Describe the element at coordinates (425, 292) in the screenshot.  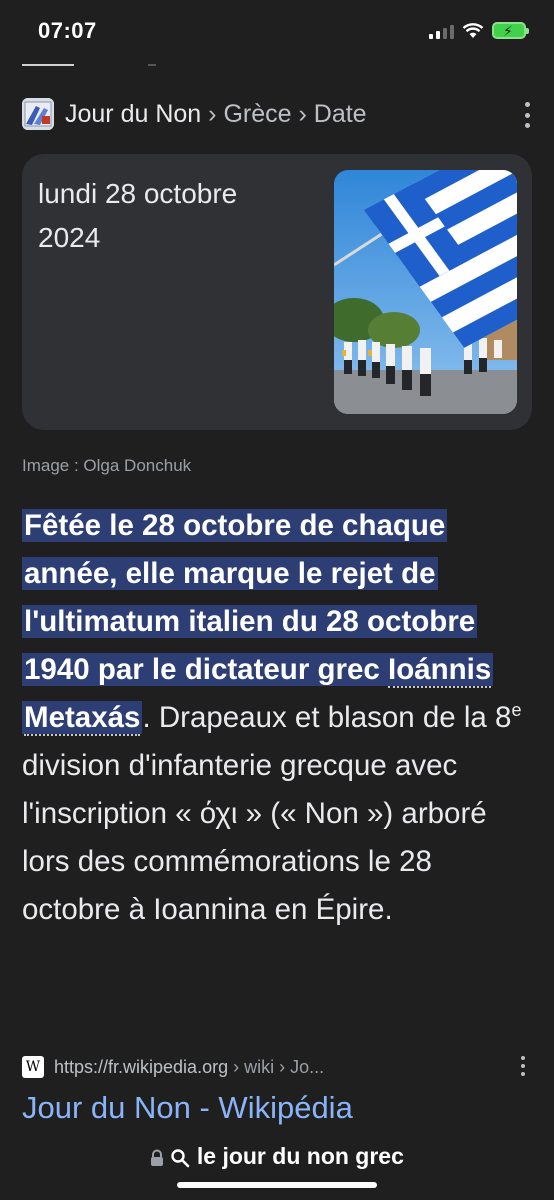
I see `greek-flag-photo` at that location.